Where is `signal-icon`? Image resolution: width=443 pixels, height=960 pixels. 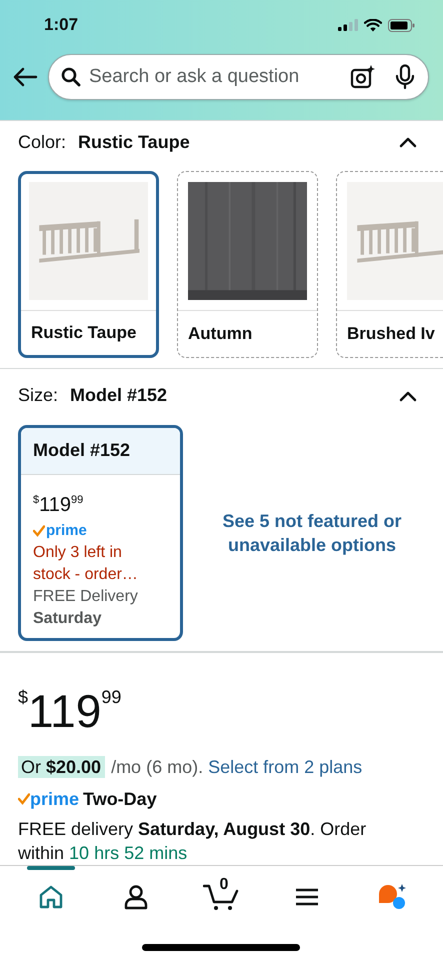
signal-icon is located at coordinates (348, 25).